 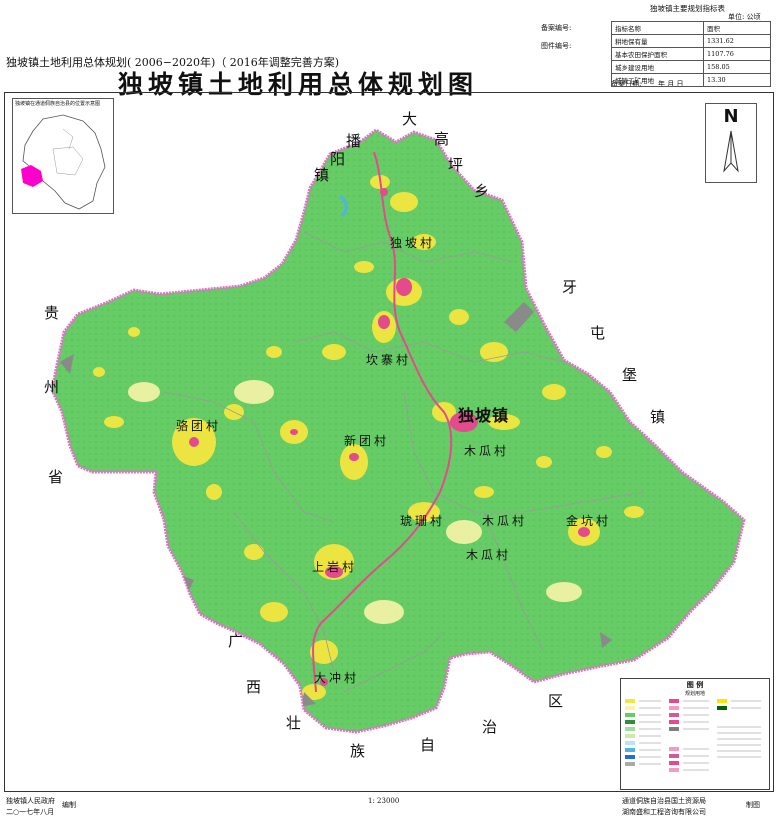 I want to click on footer-compile: 编制, so click(x=69, y=805).